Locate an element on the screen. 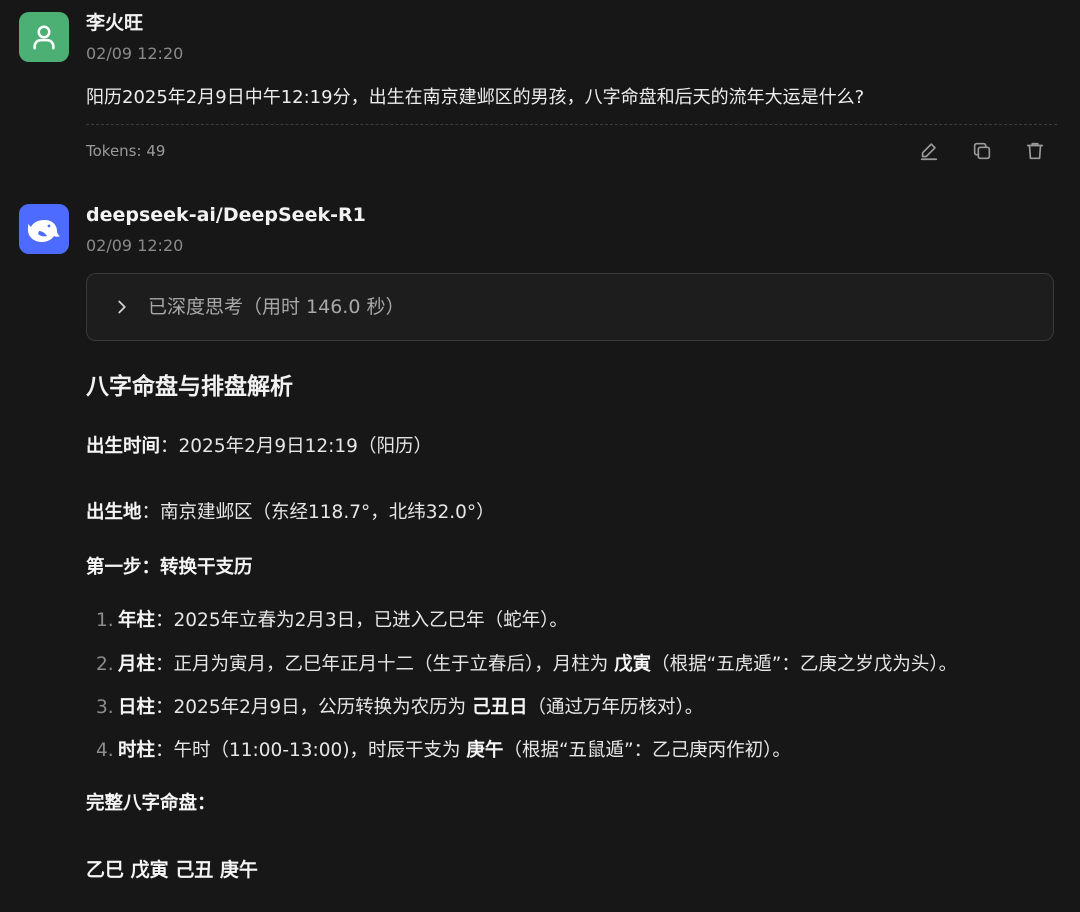  copy-icon is located at coordinates (982, 151).